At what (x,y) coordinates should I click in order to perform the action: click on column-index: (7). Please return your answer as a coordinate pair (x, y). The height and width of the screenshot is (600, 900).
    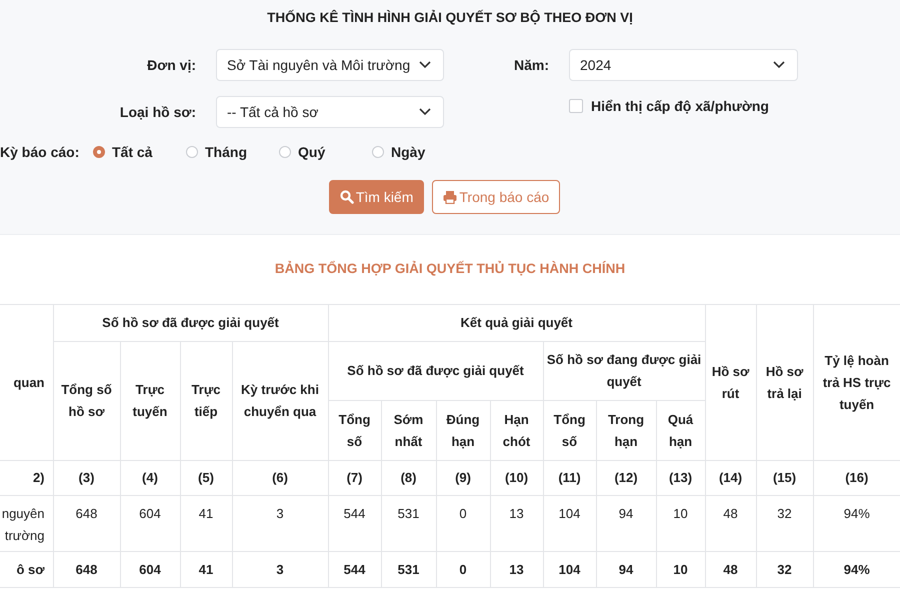
    Looking at the image, I should click on (354, 477).